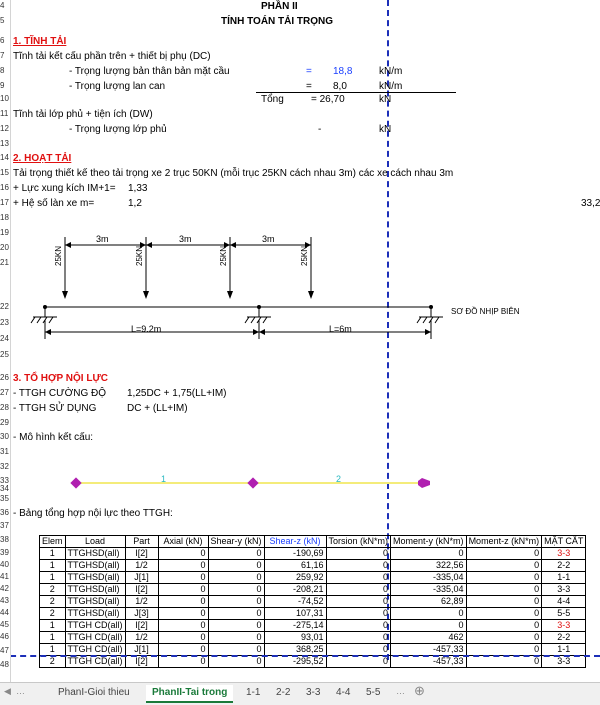  I want to click on table-cell: -335,04, so click(428, 577).